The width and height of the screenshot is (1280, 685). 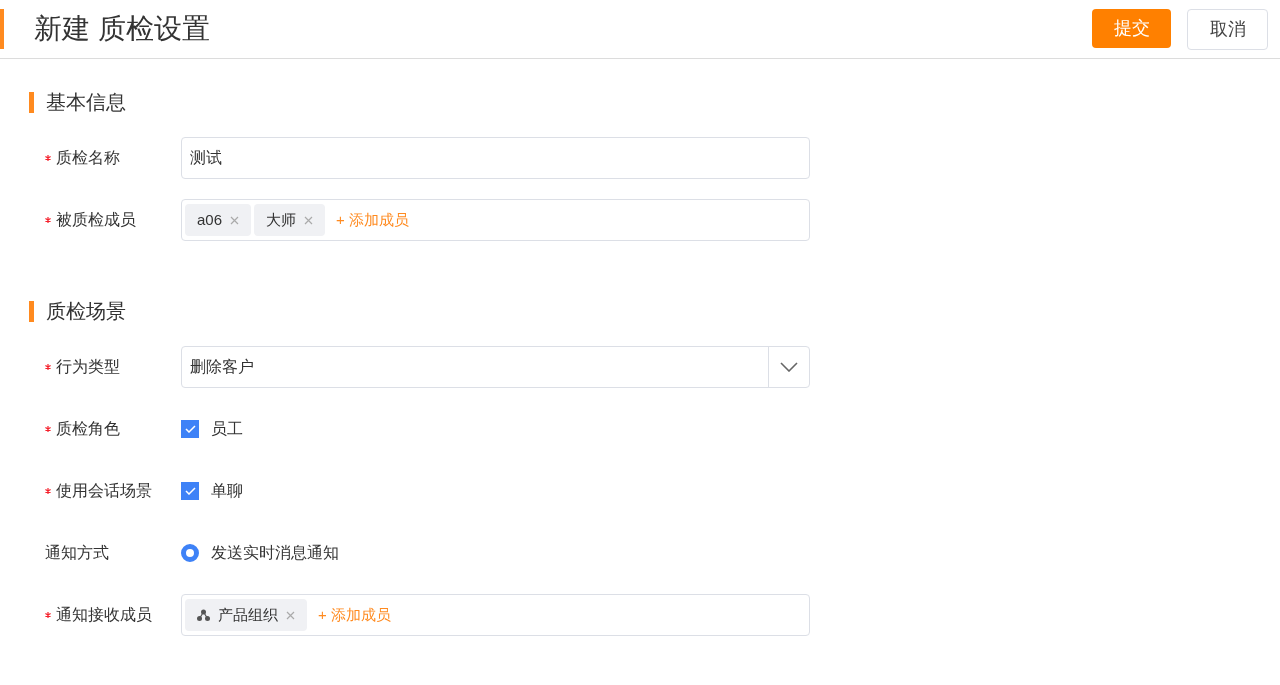 I want to click on field-label: 行为类型, so click(x=88, y=367).